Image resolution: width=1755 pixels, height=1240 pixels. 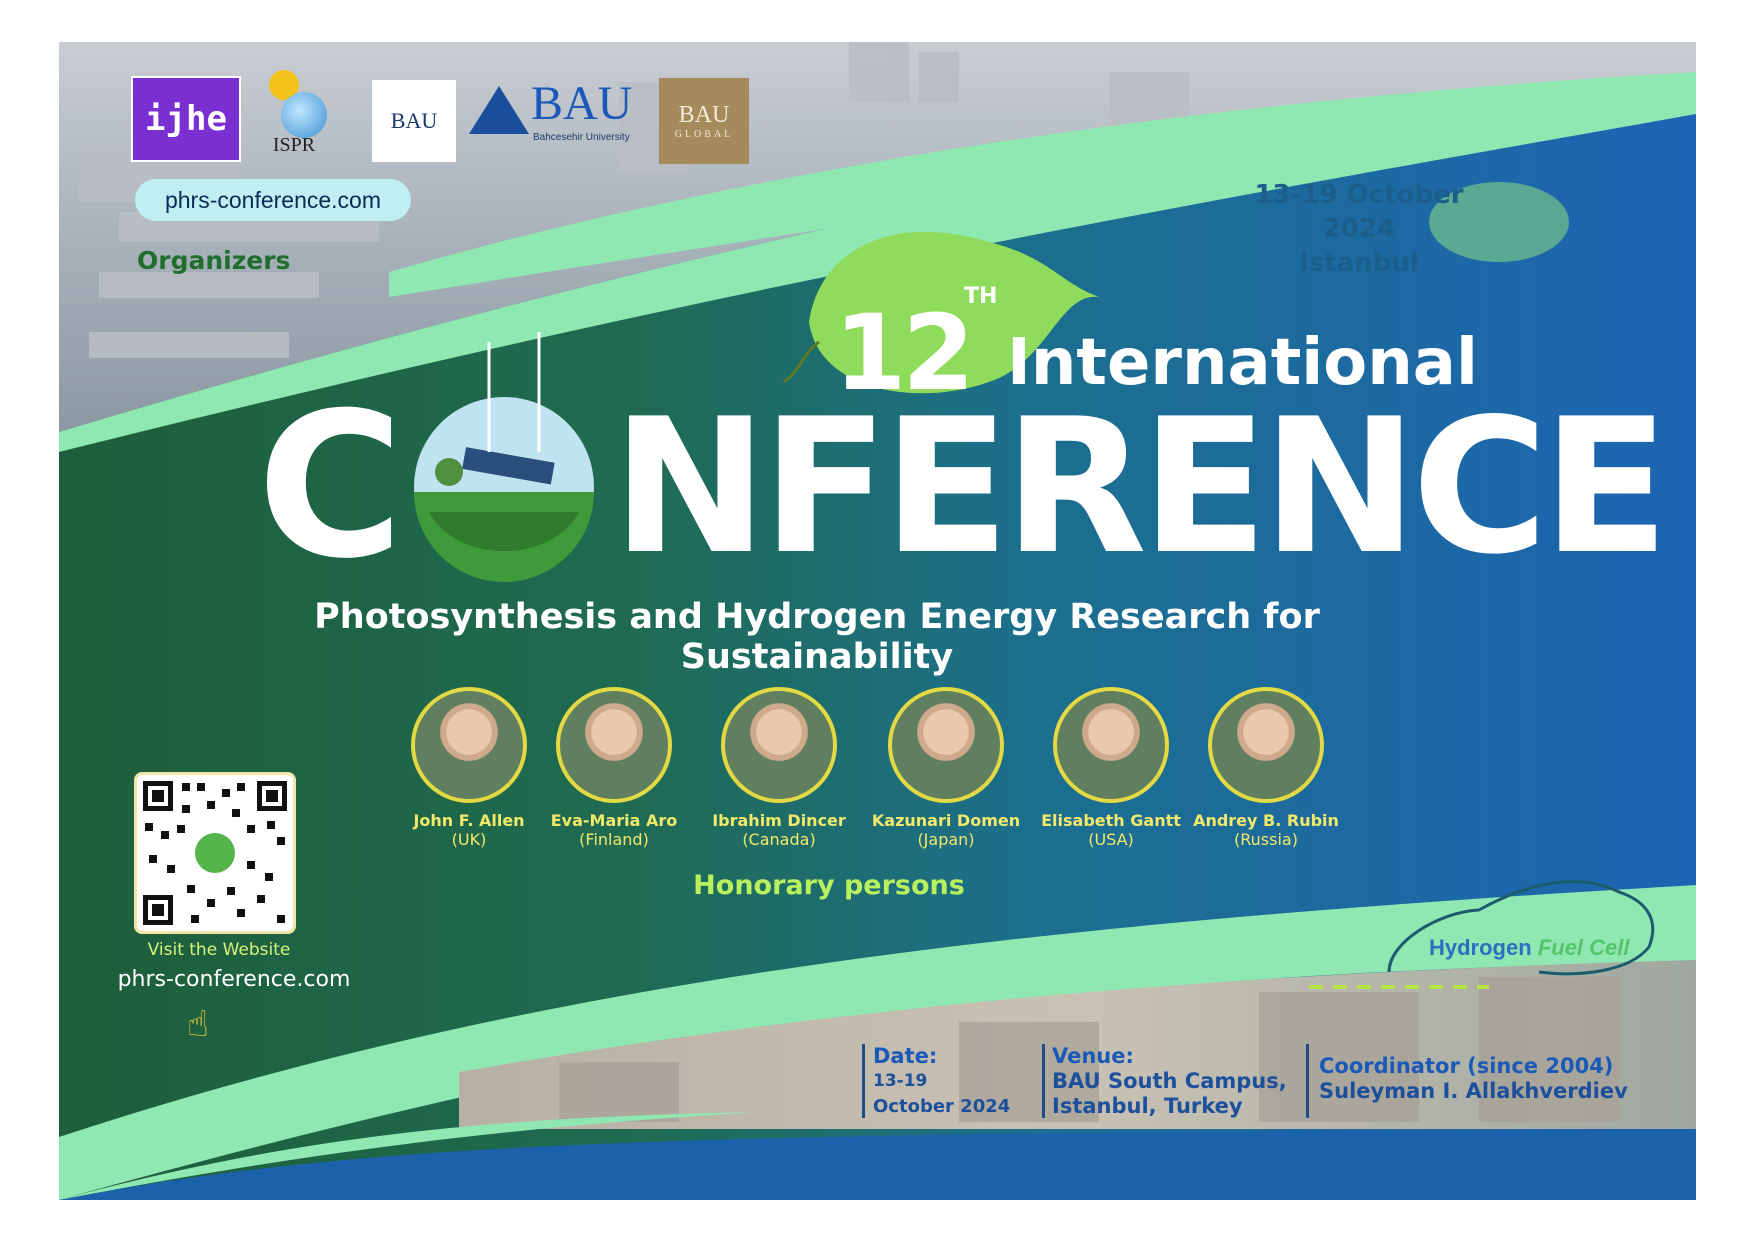 What do you see at coordinates (330, 486) in the screenshot?
I see `title-conference-c: C` at bounding box center [330, 486].